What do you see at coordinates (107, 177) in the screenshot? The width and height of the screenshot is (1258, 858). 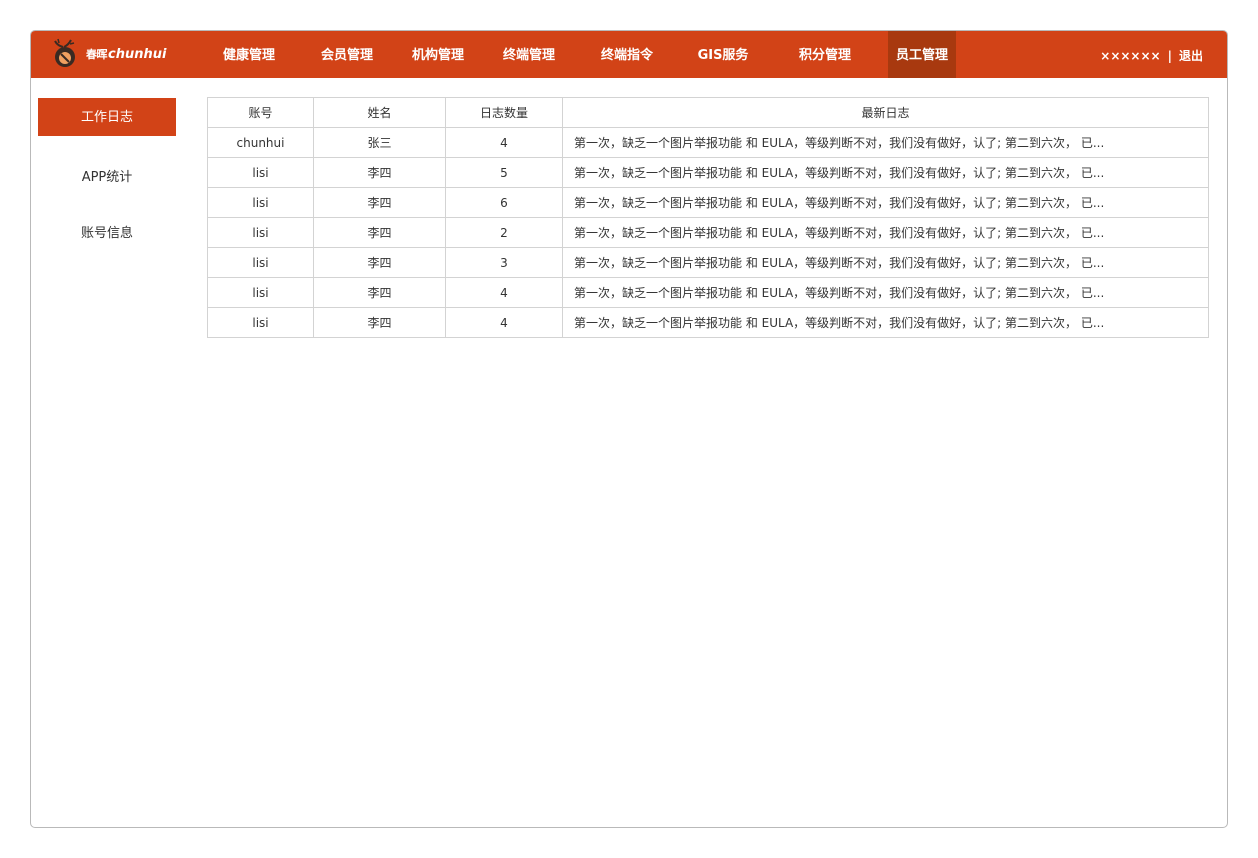 I see `sidebar-item-app-stats: APP统计` at bounding box center [107, 177].